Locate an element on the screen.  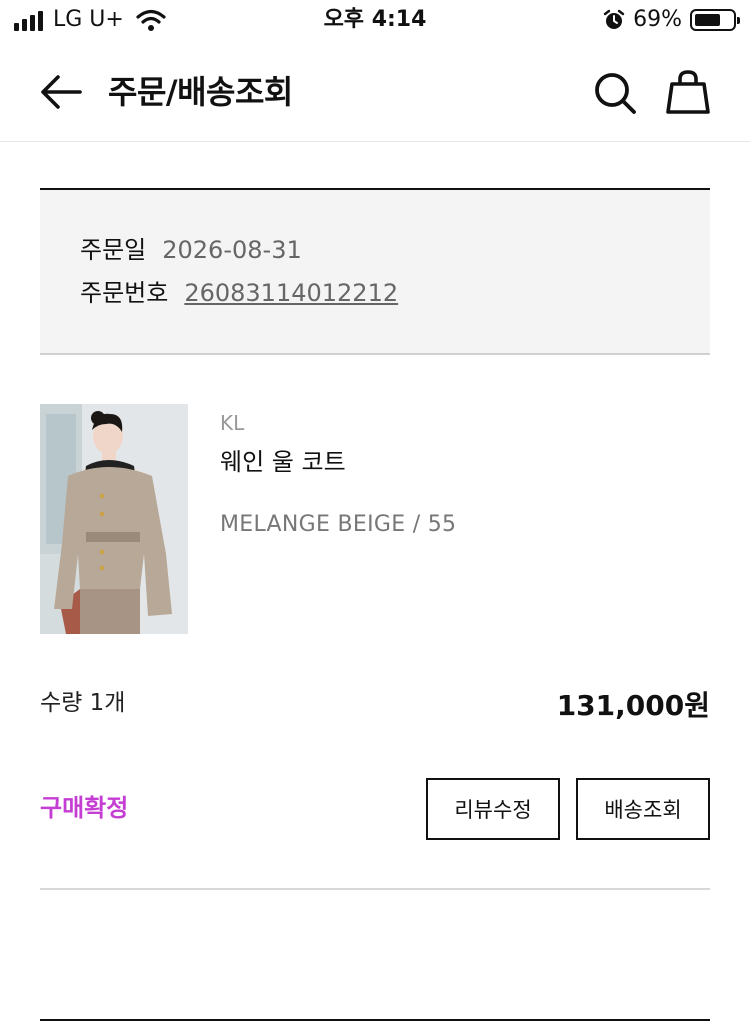
section-divider is located at coordinates (375, 889).